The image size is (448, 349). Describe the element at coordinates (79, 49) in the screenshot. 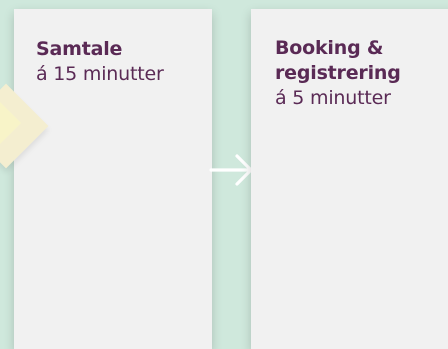

I see `step-title: Samtale` at that location.